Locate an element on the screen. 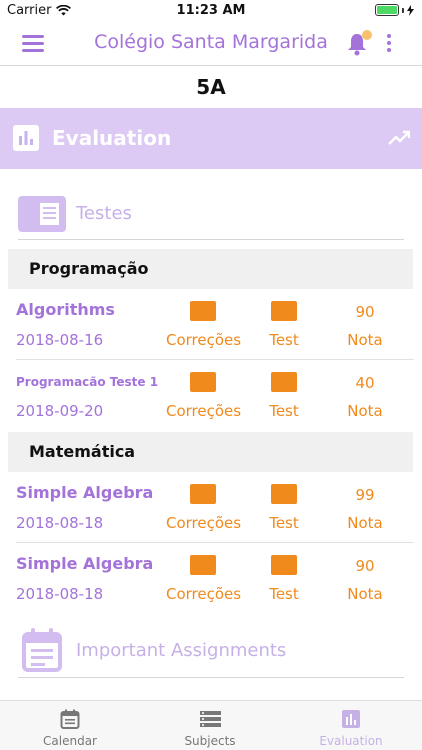 The height and width of the screenshot is (750, 422). tab-label: Calendar is located at coordinates (70, 741).